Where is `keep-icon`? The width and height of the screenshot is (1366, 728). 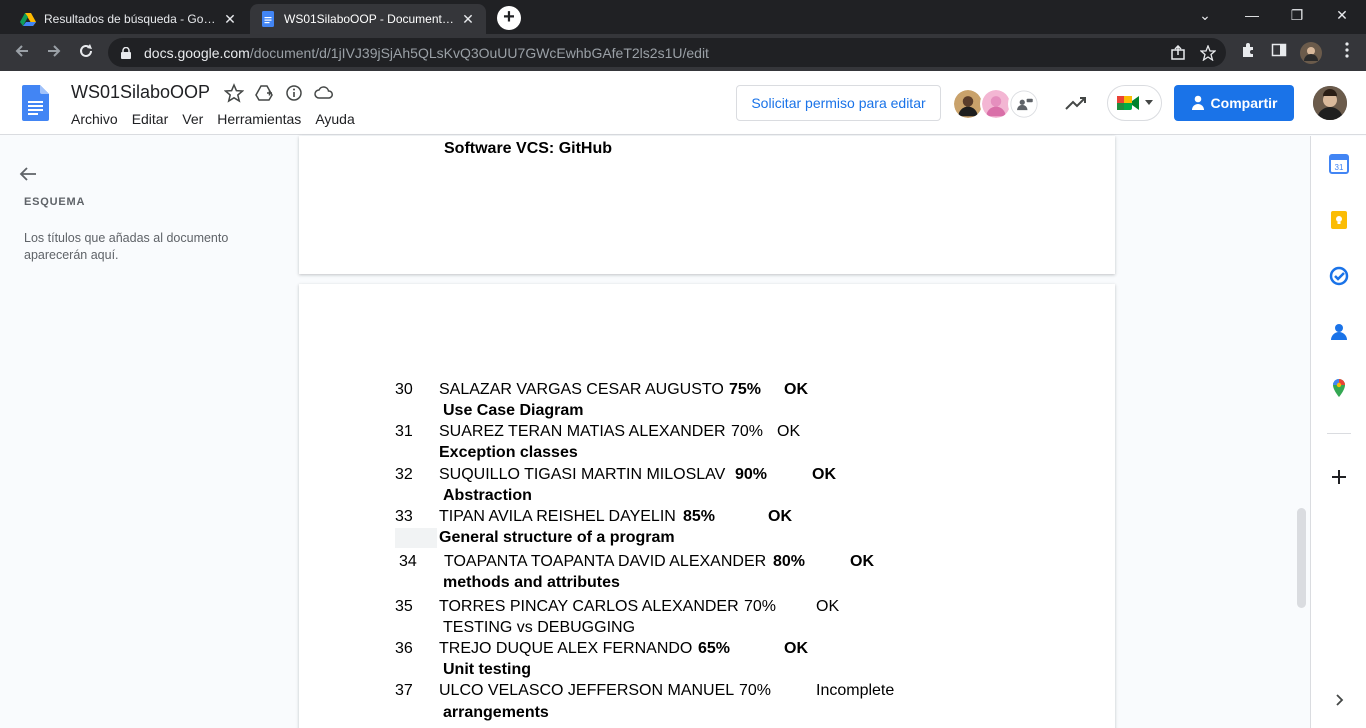 keep-icon is located at coordinates (1339, 220).